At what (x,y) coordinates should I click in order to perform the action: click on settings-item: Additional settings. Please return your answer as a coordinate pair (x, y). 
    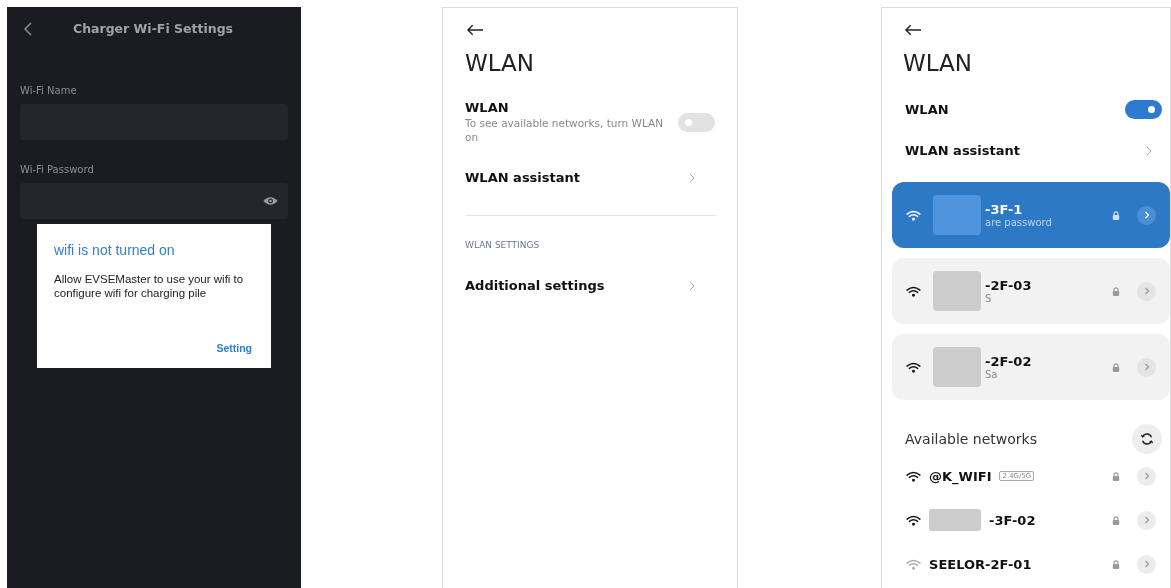
    Looking at the image, I should click on (590, 285).